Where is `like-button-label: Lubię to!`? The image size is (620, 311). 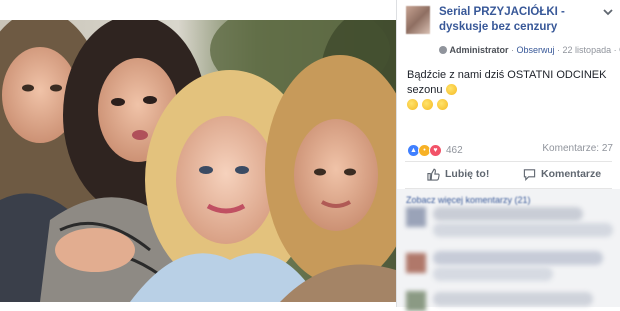
like-button-label: Lubię to! is located at coordinates (467, 174).